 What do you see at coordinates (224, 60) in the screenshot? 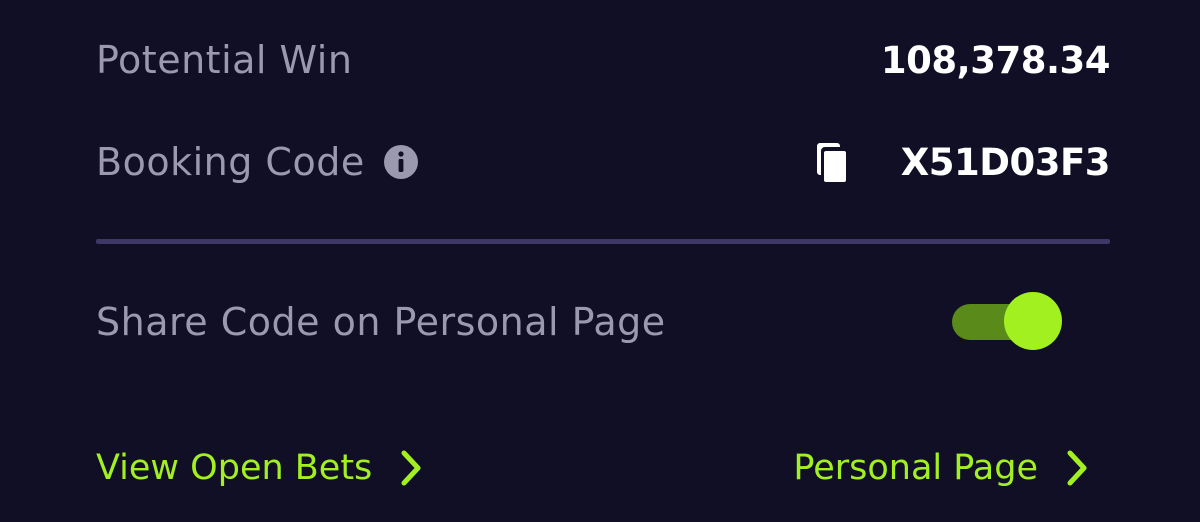
I see `potential-win-label: Potential Win` at bounding box center [224, 60].